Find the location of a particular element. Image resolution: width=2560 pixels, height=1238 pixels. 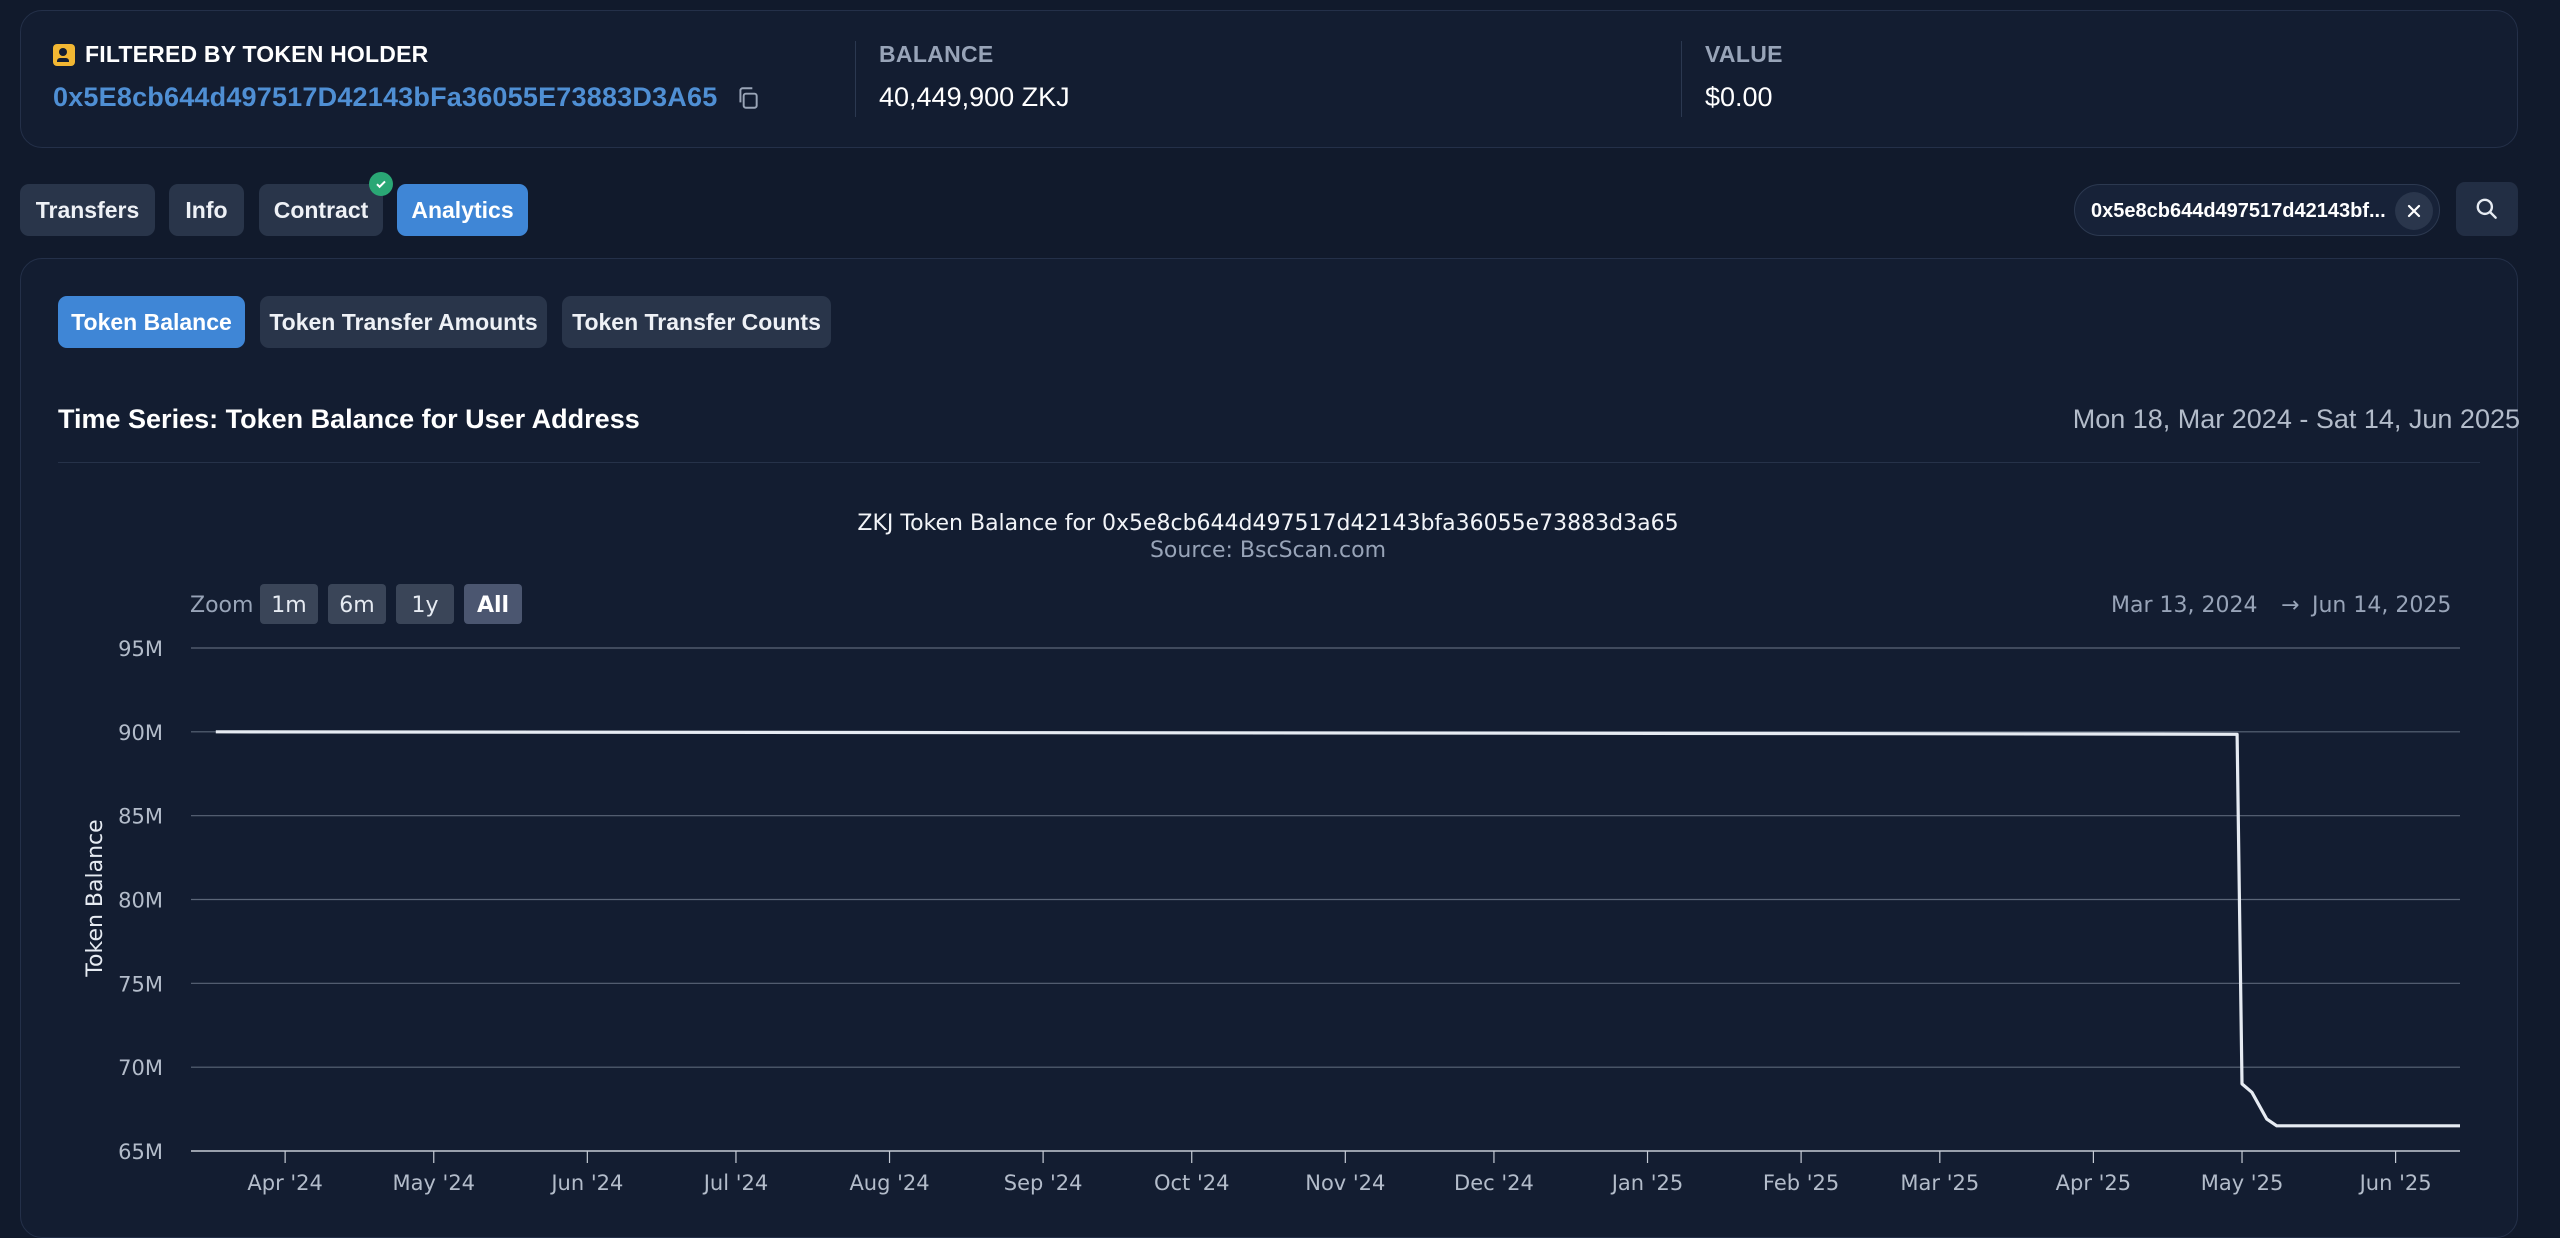

range-from: Mar 13, 2024 is located at coordinates (2184, 605).